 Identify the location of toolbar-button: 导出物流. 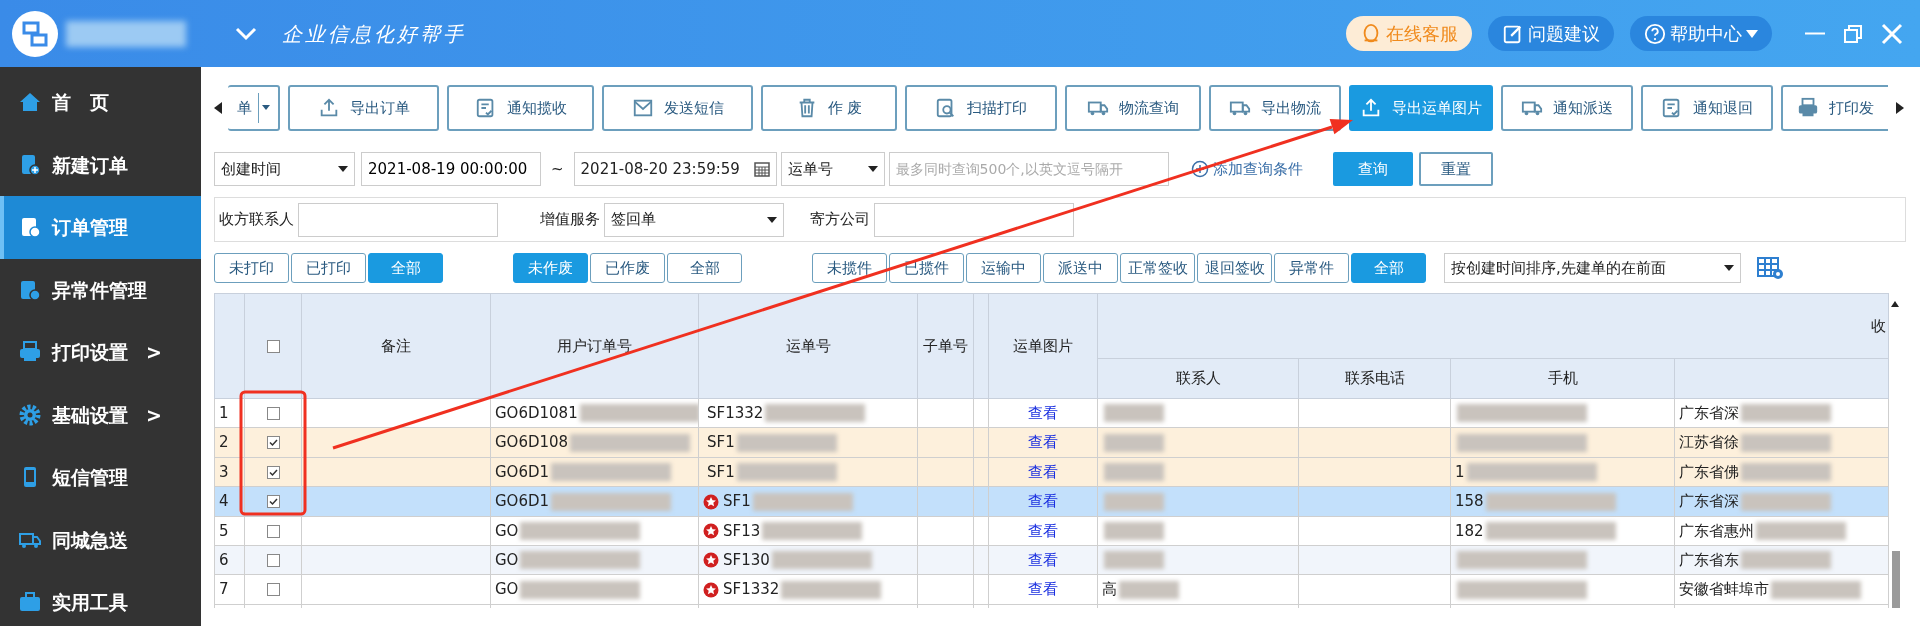
(1275, 108).